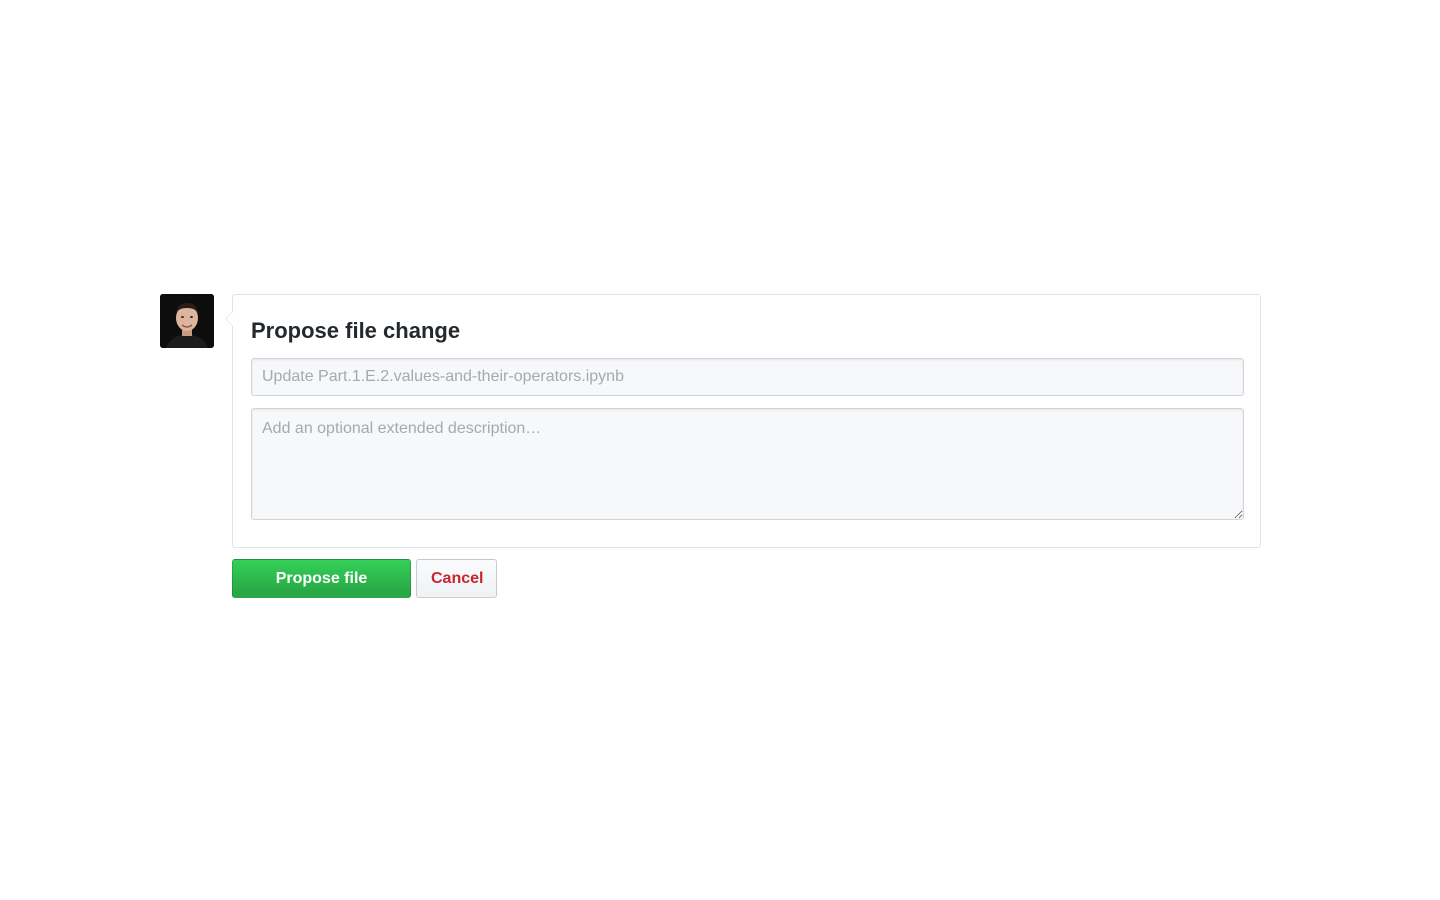  I want to click on box-pointer-inner, so click(230, 319).